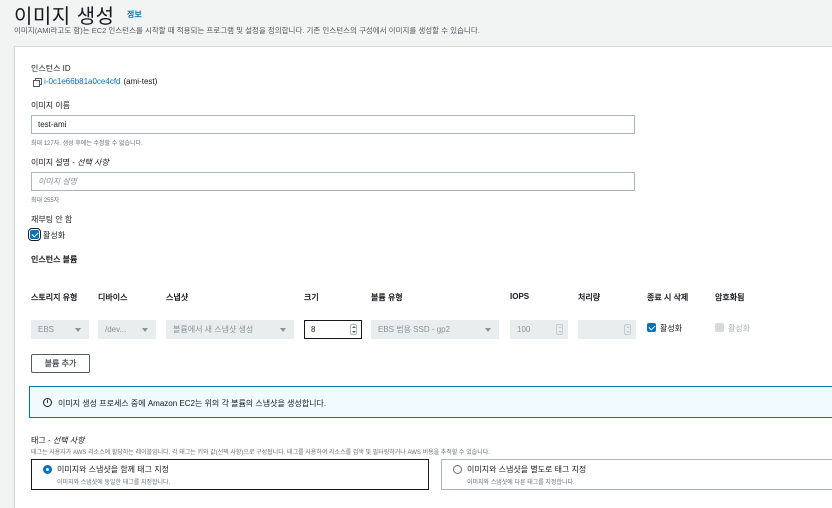 The image size is (832, 508). Describe the element at coordinates (37, 82) in the screenshot. I see `copy-icon` at that location.